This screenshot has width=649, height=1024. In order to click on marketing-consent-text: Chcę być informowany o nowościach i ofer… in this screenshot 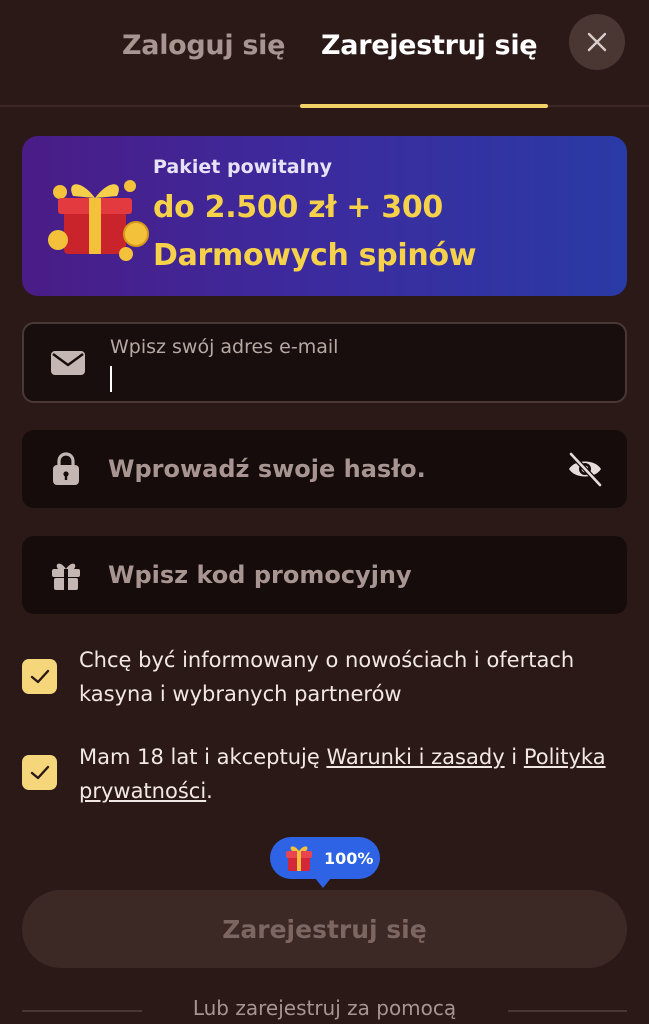, I will do `click(327, 677)`.